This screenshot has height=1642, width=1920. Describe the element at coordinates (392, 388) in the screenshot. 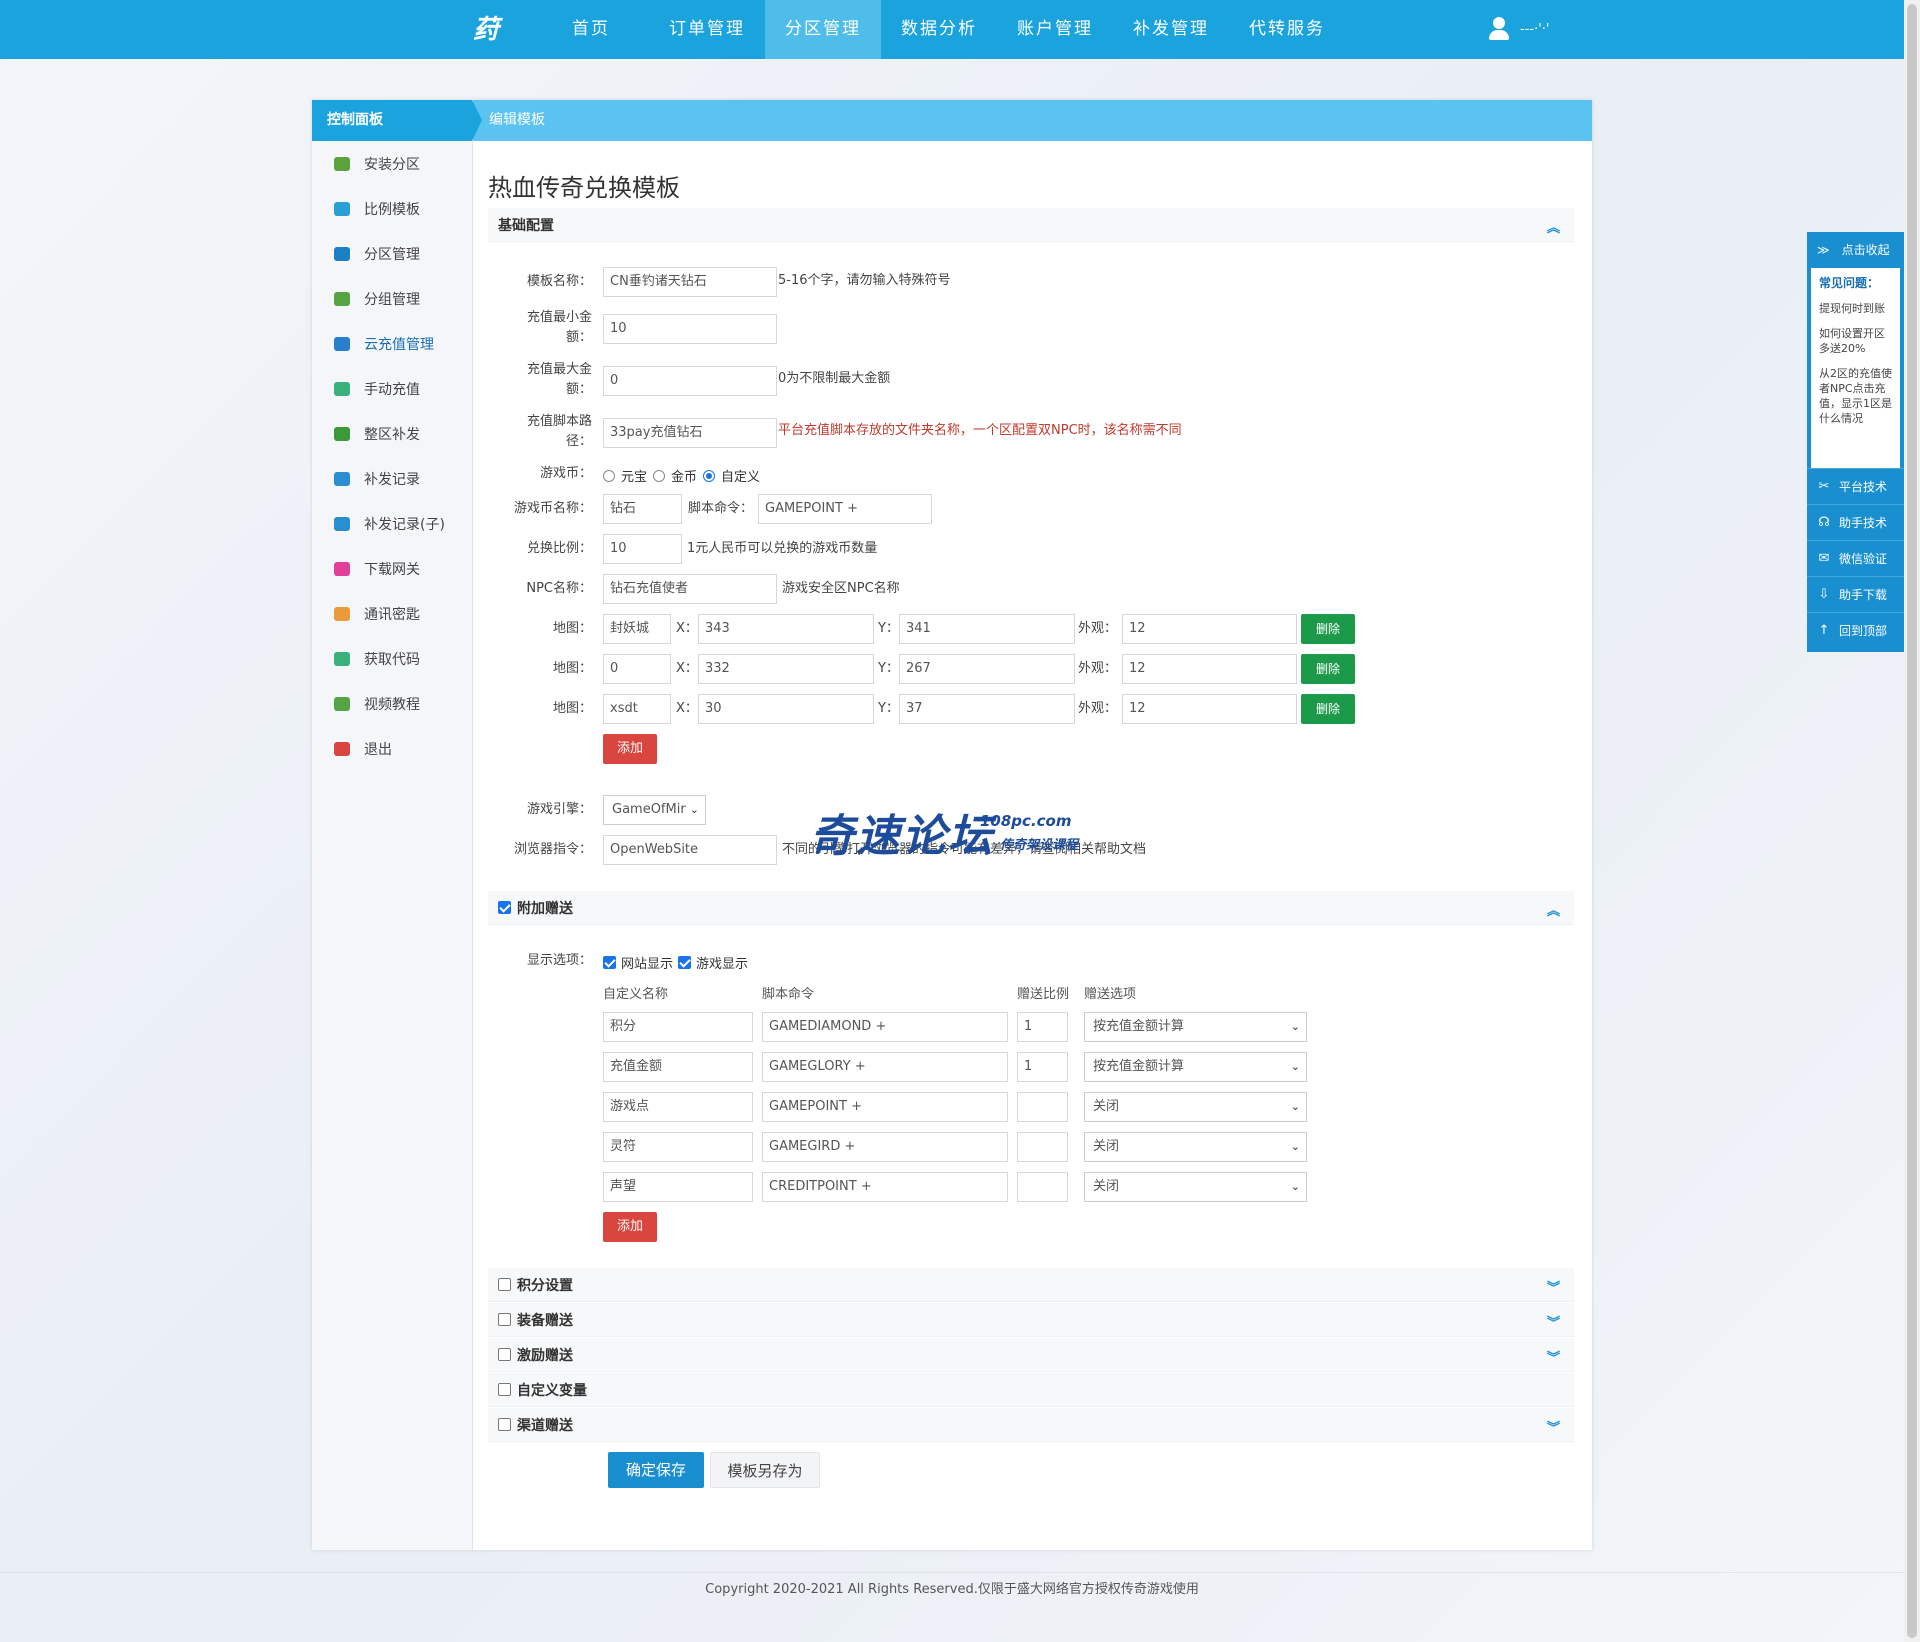

I see `sidebar-item: 手动充值` at that location.